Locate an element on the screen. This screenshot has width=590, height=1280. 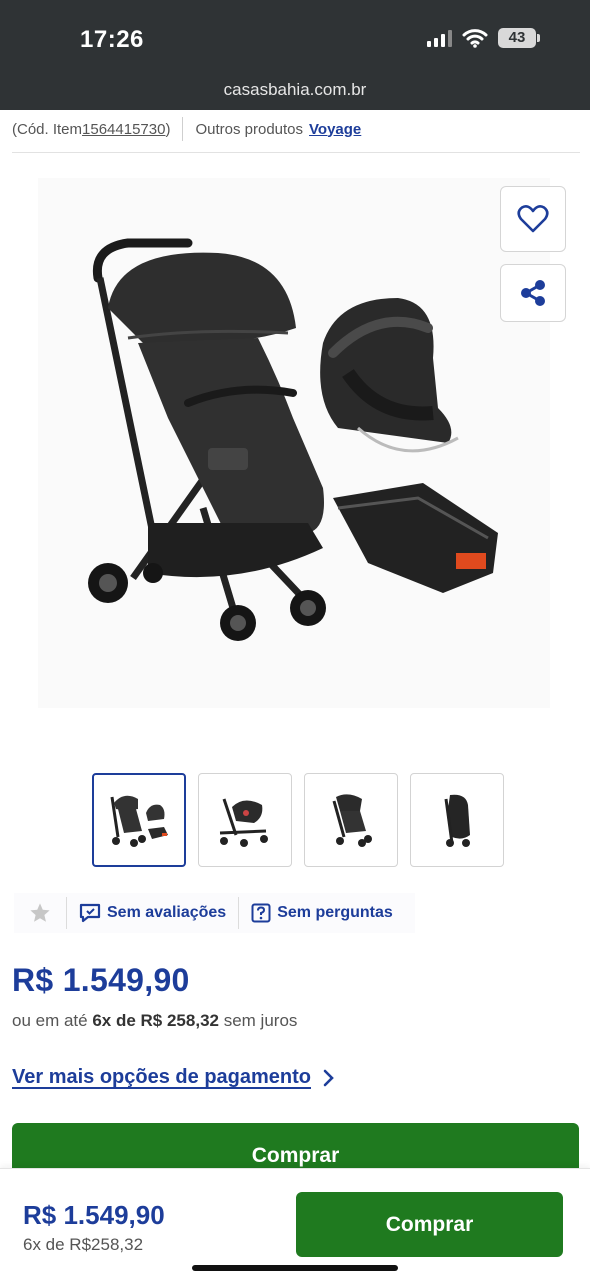
favorite-button is located at coordinates (533, 219).